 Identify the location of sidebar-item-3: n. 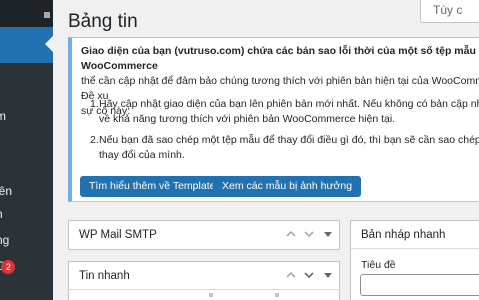
(26, 214).